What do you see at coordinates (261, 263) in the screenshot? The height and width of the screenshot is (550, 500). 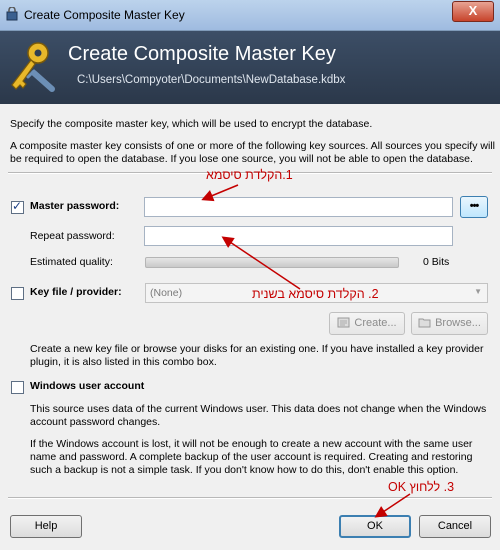 I see `arrow-to-repeat-password` at bounding box center [261, 263].